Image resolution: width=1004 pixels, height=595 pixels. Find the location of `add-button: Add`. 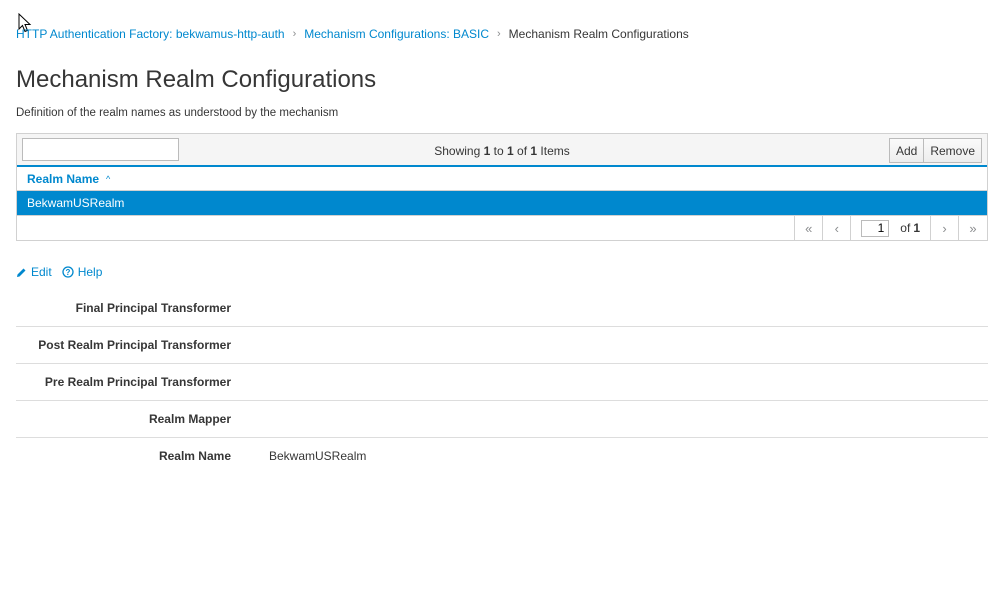

add-button: Add is located at coordinates (906, 150).